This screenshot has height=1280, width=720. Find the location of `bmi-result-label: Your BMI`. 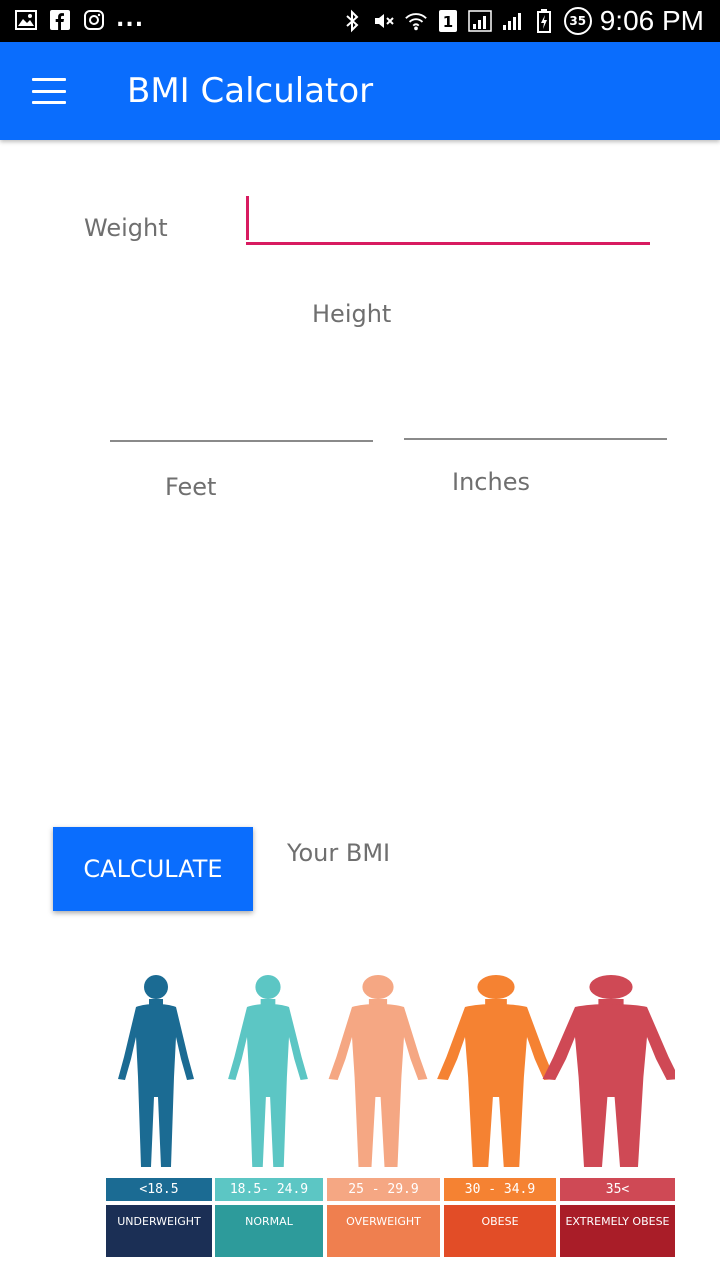

bmi-result-label: Your BMI is located at coordinates (339, 853).